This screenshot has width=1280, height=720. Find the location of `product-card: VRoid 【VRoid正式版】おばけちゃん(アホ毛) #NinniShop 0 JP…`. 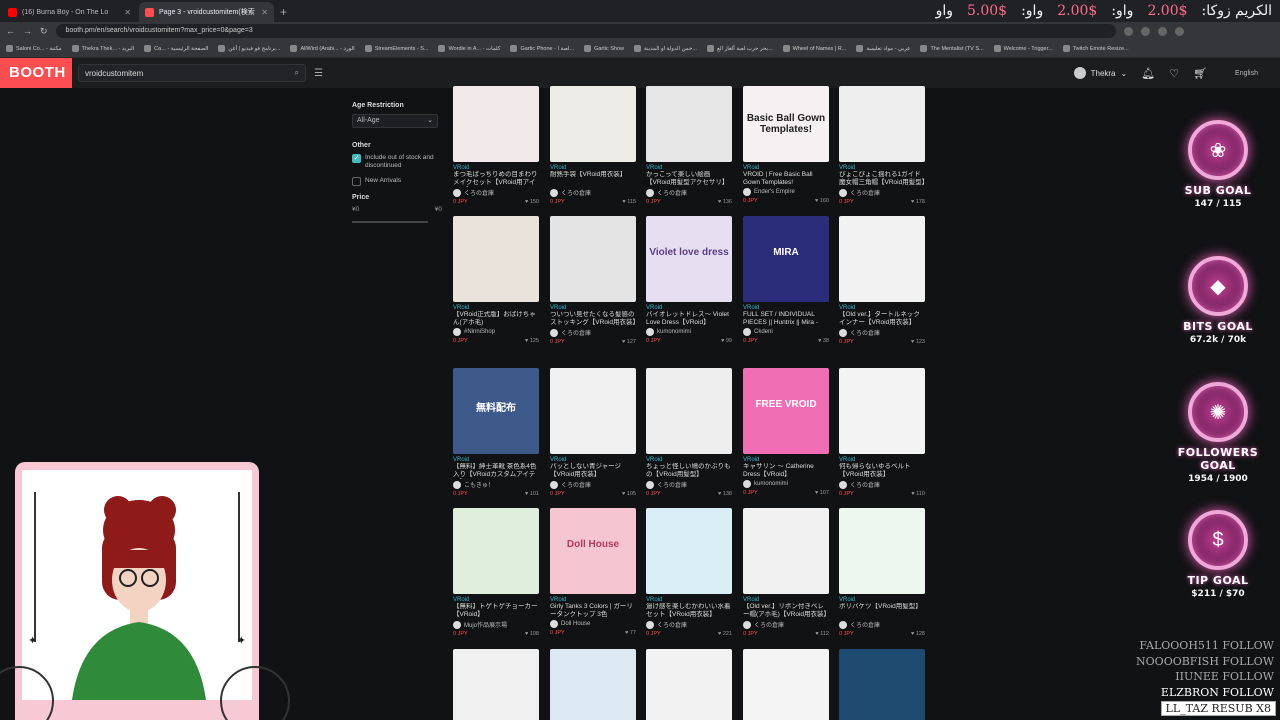

product-card: VRoid 【VRoid正式版】おばけちゃん(アホ毛) #NinniShop 0 JP… is located at coordinates (496, 280).